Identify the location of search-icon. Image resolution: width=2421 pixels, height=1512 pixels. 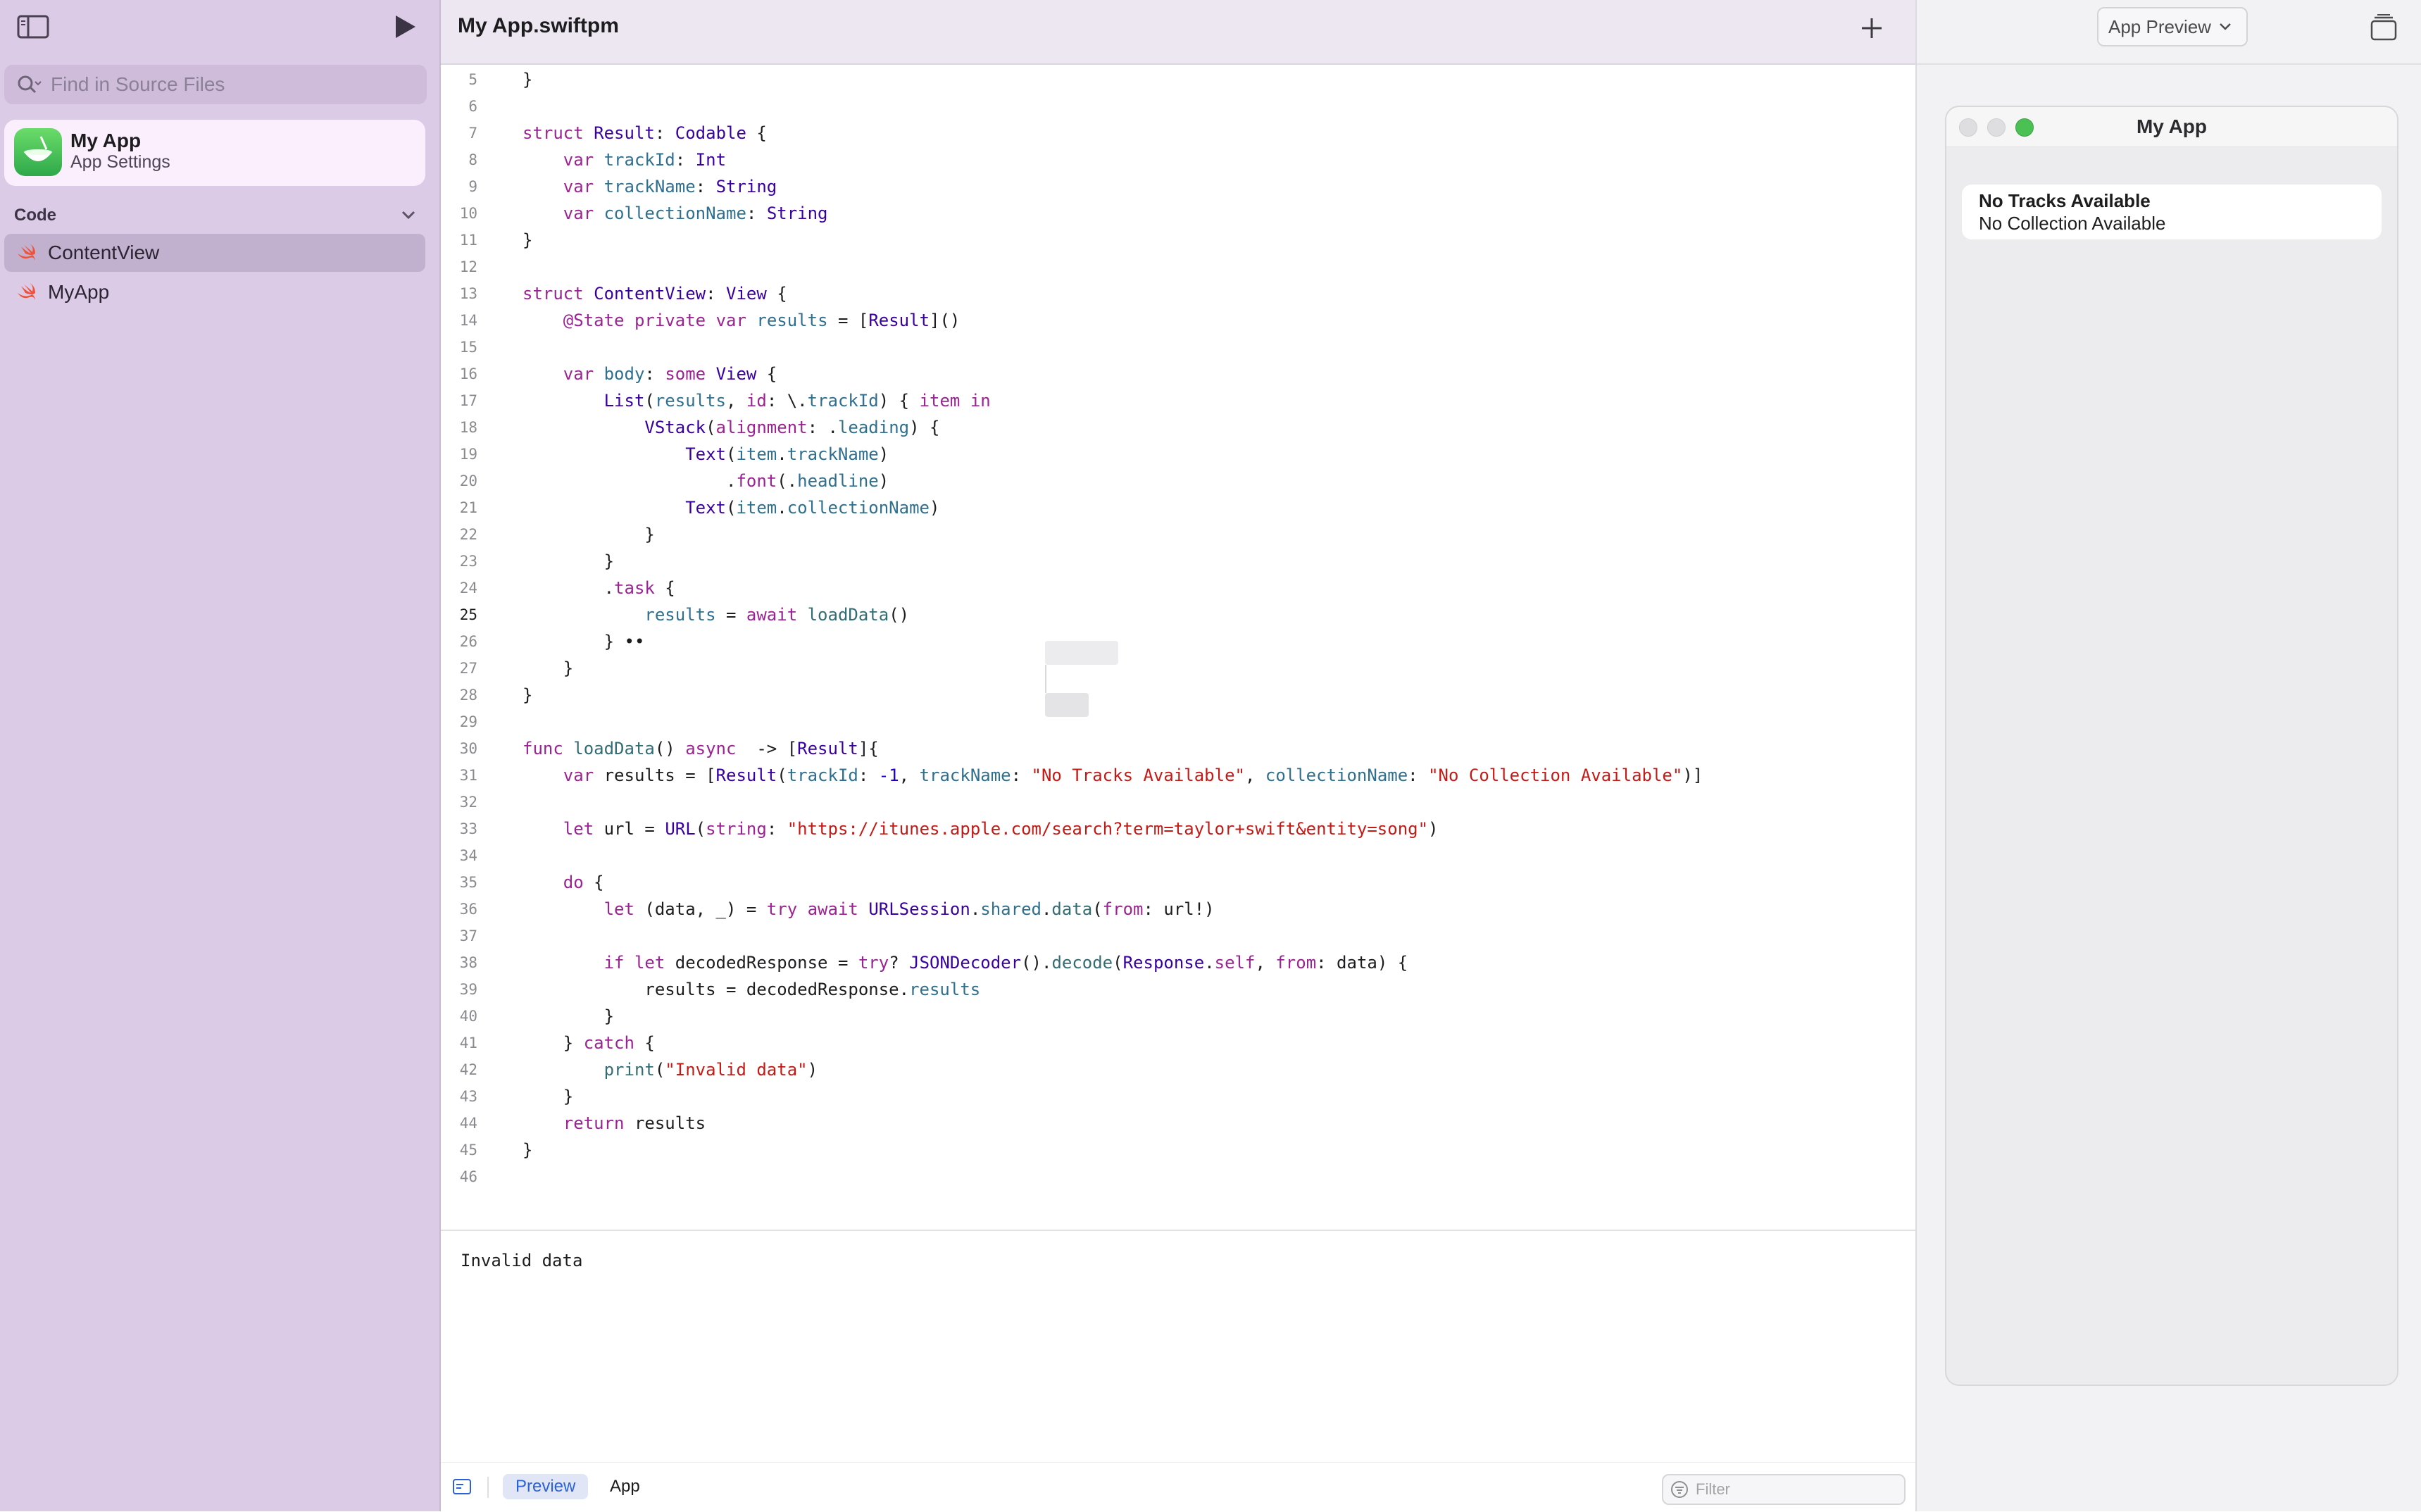
(30, 84).